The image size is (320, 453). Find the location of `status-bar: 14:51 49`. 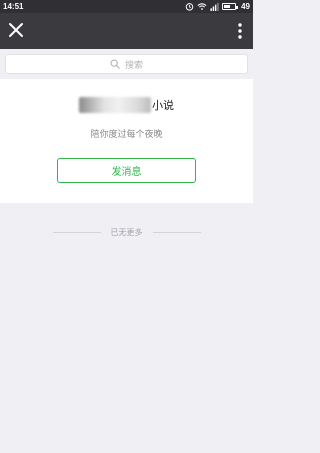

status-bar: 14:51 49 is located at coordinates (126, 6).